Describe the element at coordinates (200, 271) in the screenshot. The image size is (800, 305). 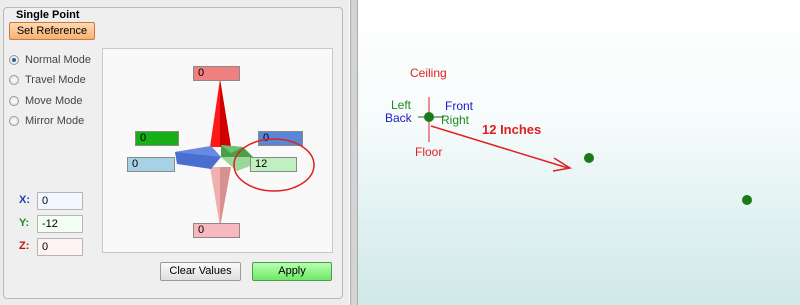
I see `clear-values-button: Clear Values` at that location.